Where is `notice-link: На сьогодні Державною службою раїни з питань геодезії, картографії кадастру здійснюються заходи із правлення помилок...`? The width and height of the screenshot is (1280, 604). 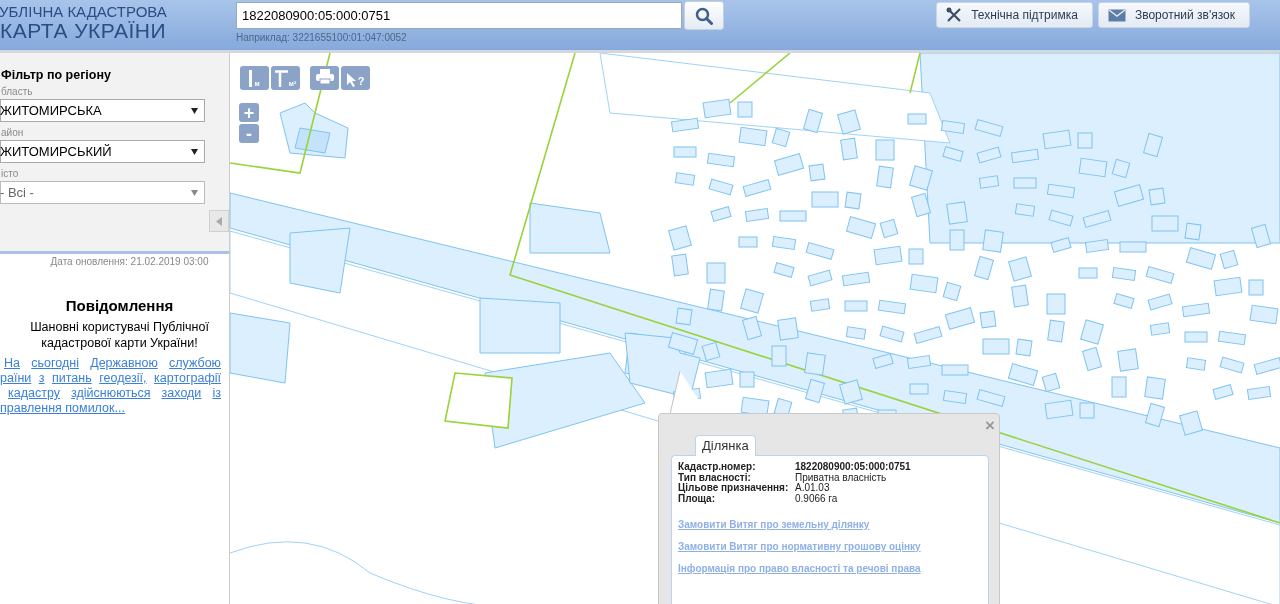
notice-link: На сьогодні Державною службою раїни з питань геодезії, картографії кадастру здійснюються заходи із правлення помилок... is located at coordinates (110, 386).